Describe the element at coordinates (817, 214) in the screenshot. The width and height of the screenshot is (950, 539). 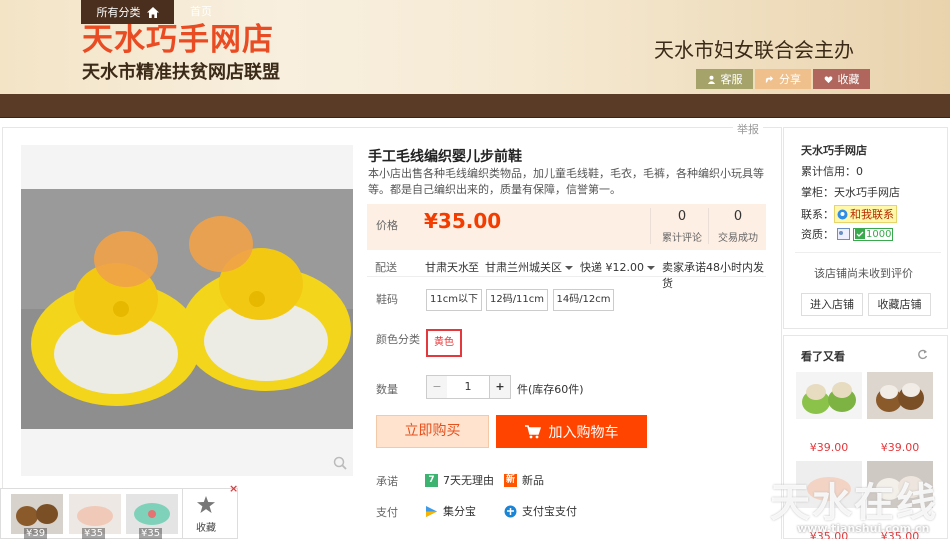
I see `contact-label: 联系：` at that location.